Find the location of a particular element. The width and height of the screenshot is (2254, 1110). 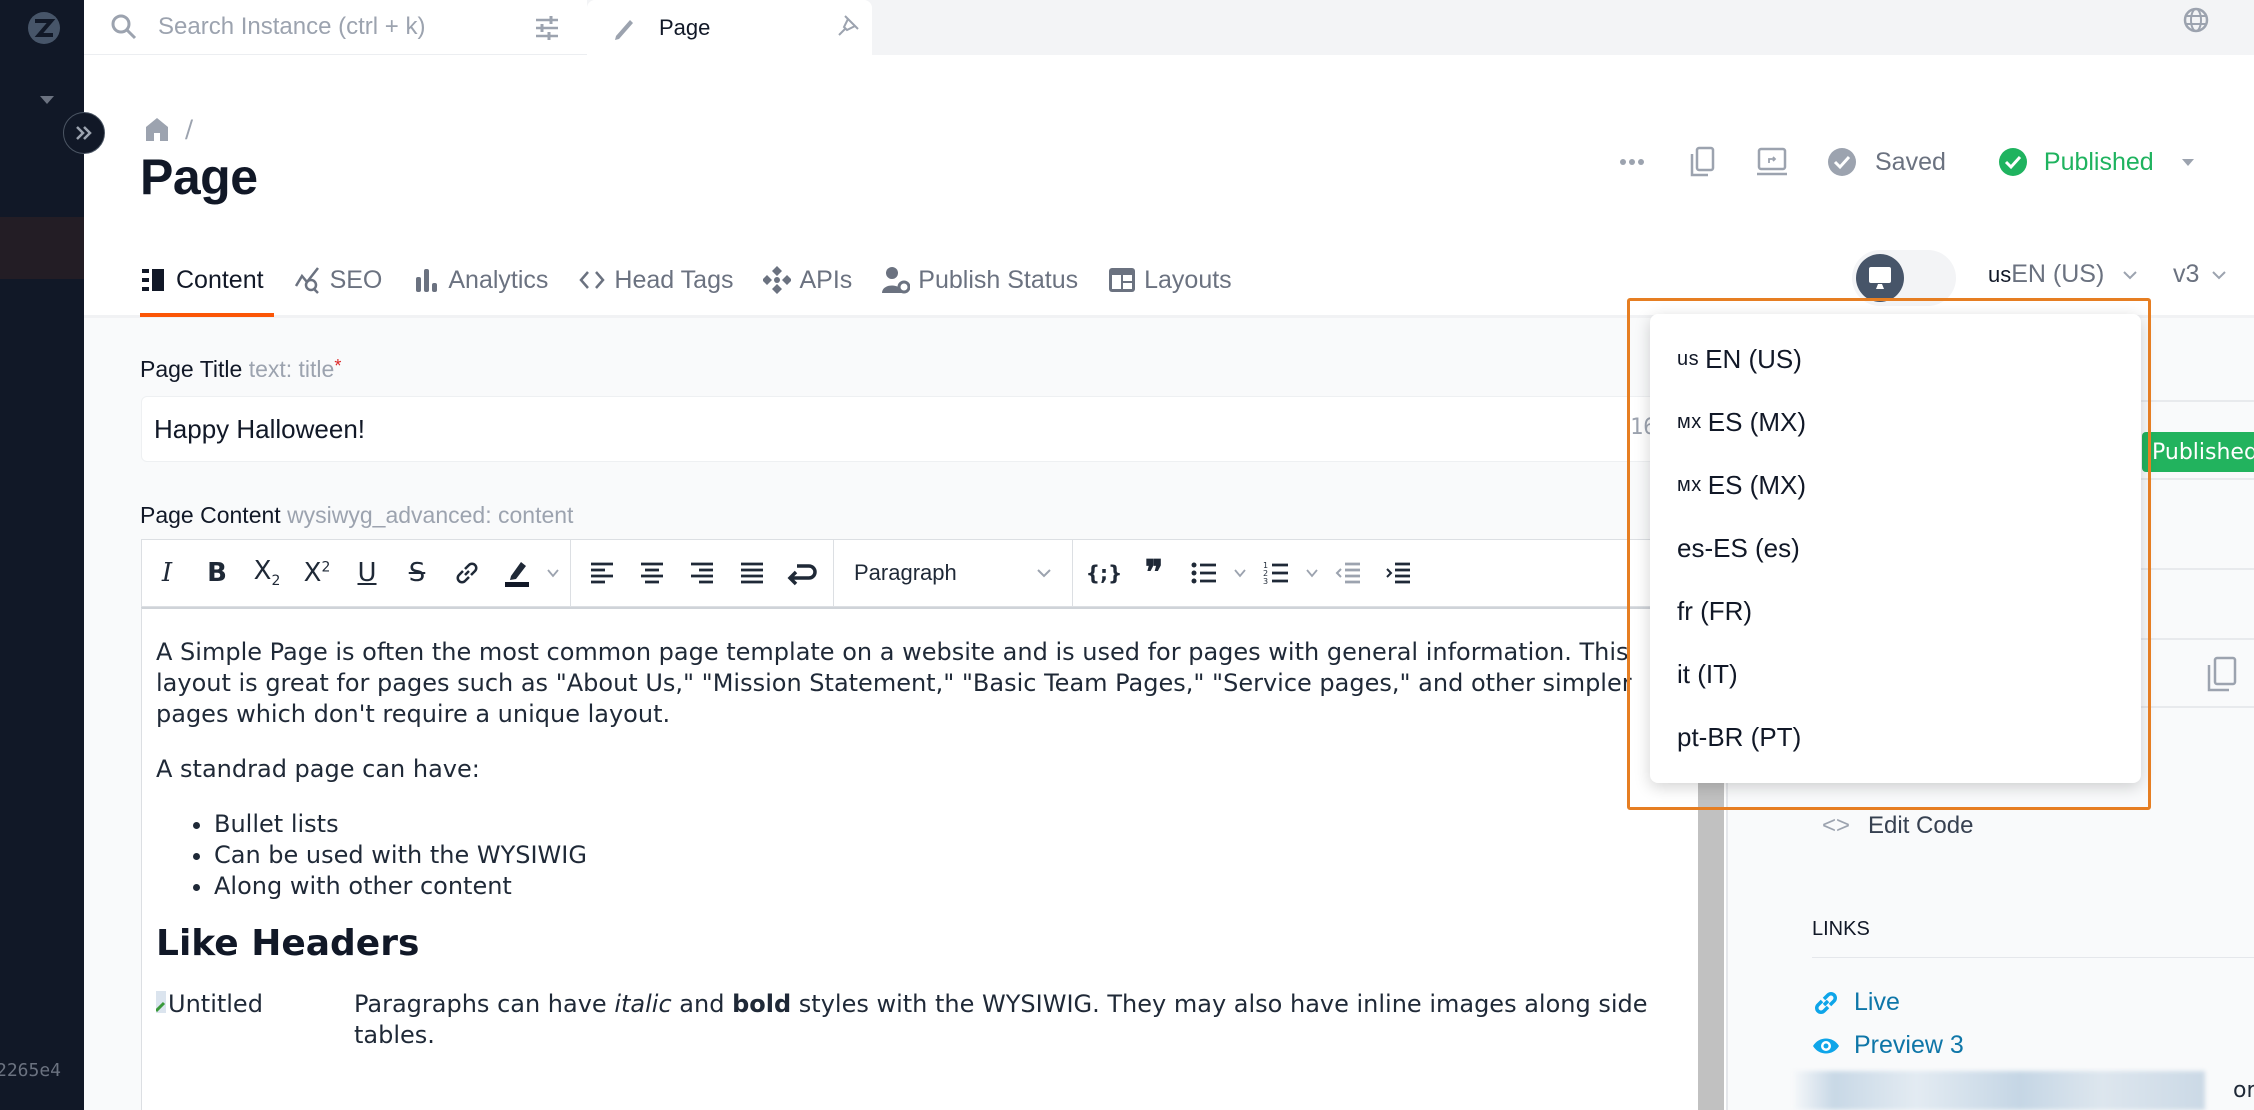

paragraph-format-value: Paragraph is located at coordinates (905, 572).